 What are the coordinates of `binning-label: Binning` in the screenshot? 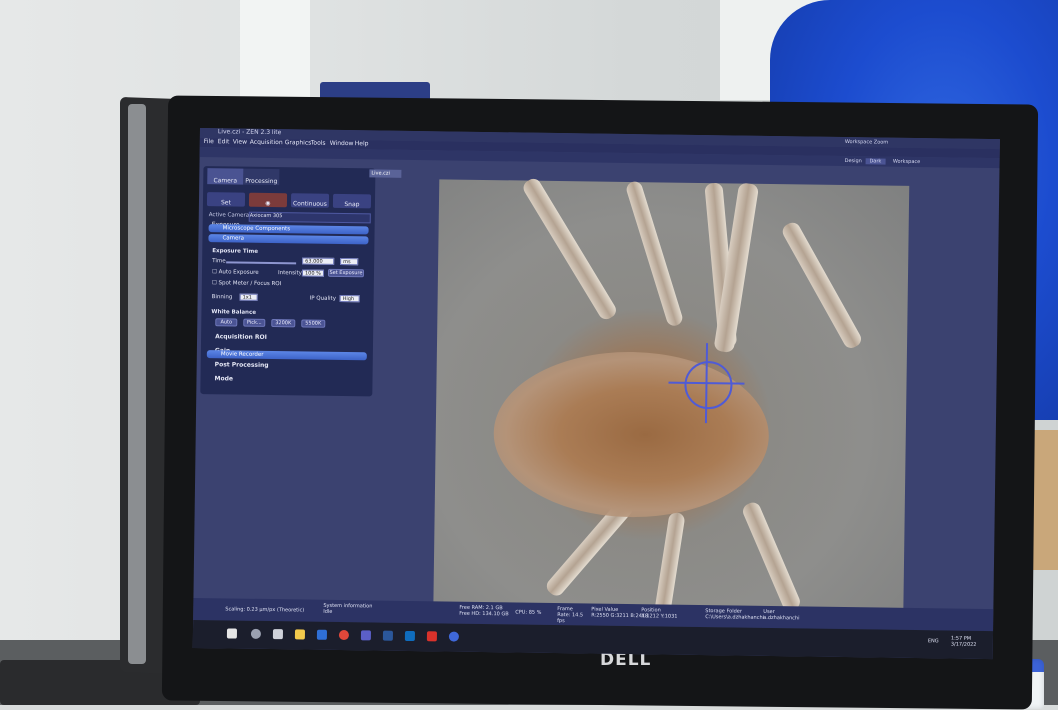 It's located at (222, 297).